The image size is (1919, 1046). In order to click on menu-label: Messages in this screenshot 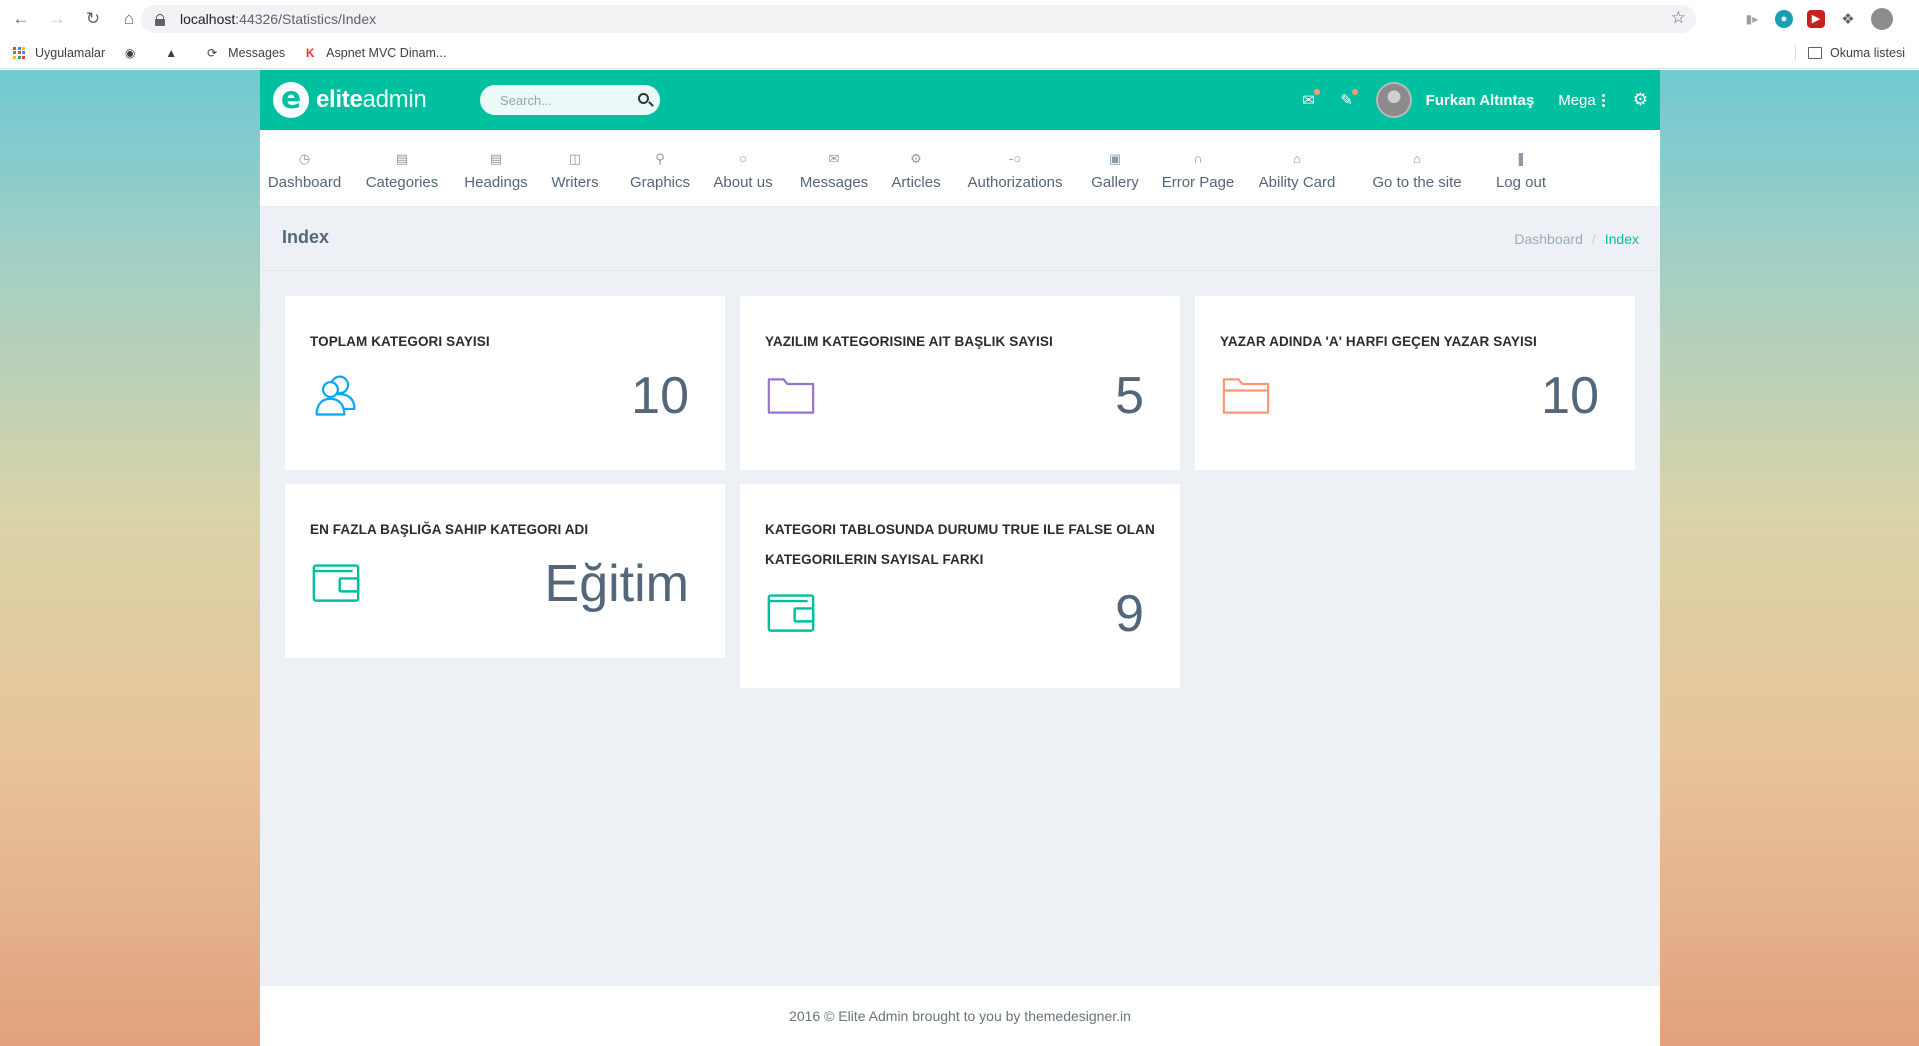, I will do `click(834, 182)`.